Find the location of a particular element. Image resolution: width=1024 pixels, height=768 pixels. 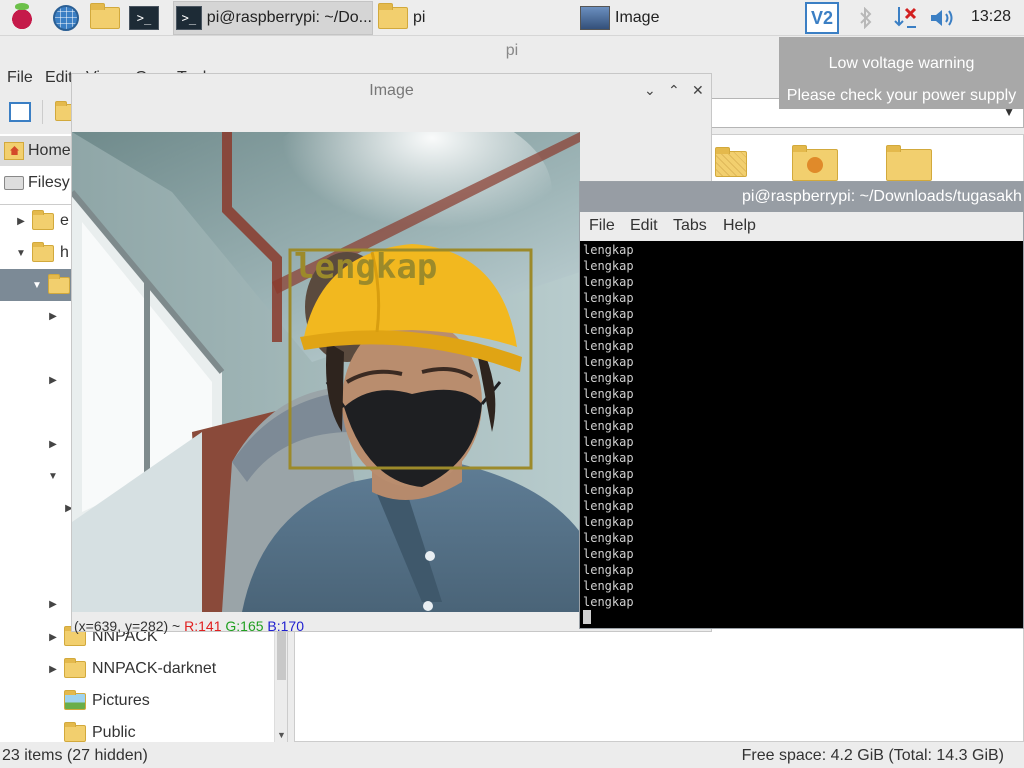

menu-edit: Edit is located at coordinates (59, 78).